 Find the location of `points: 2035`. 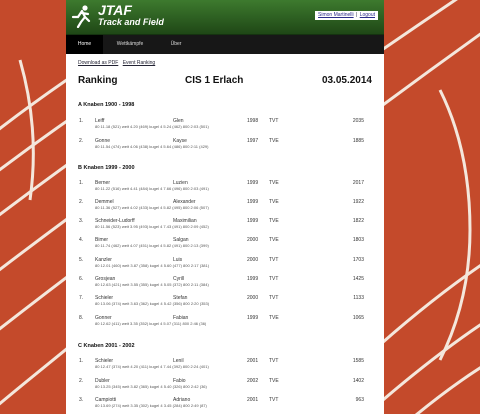

points: 2035 is located at coordinates (358, 121).